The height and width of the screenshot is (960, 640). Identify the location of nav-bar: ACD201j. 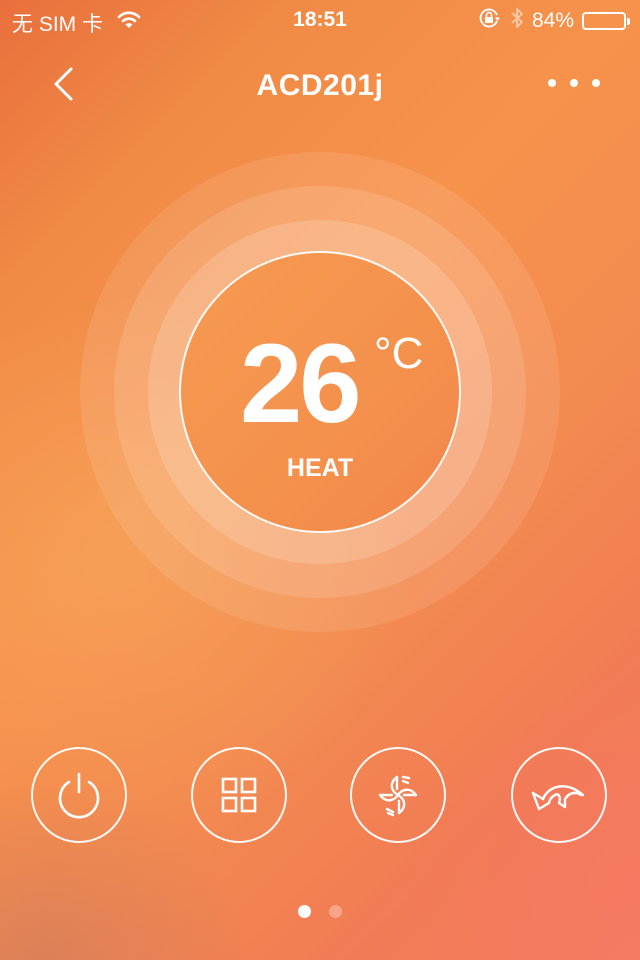
(320, 86).